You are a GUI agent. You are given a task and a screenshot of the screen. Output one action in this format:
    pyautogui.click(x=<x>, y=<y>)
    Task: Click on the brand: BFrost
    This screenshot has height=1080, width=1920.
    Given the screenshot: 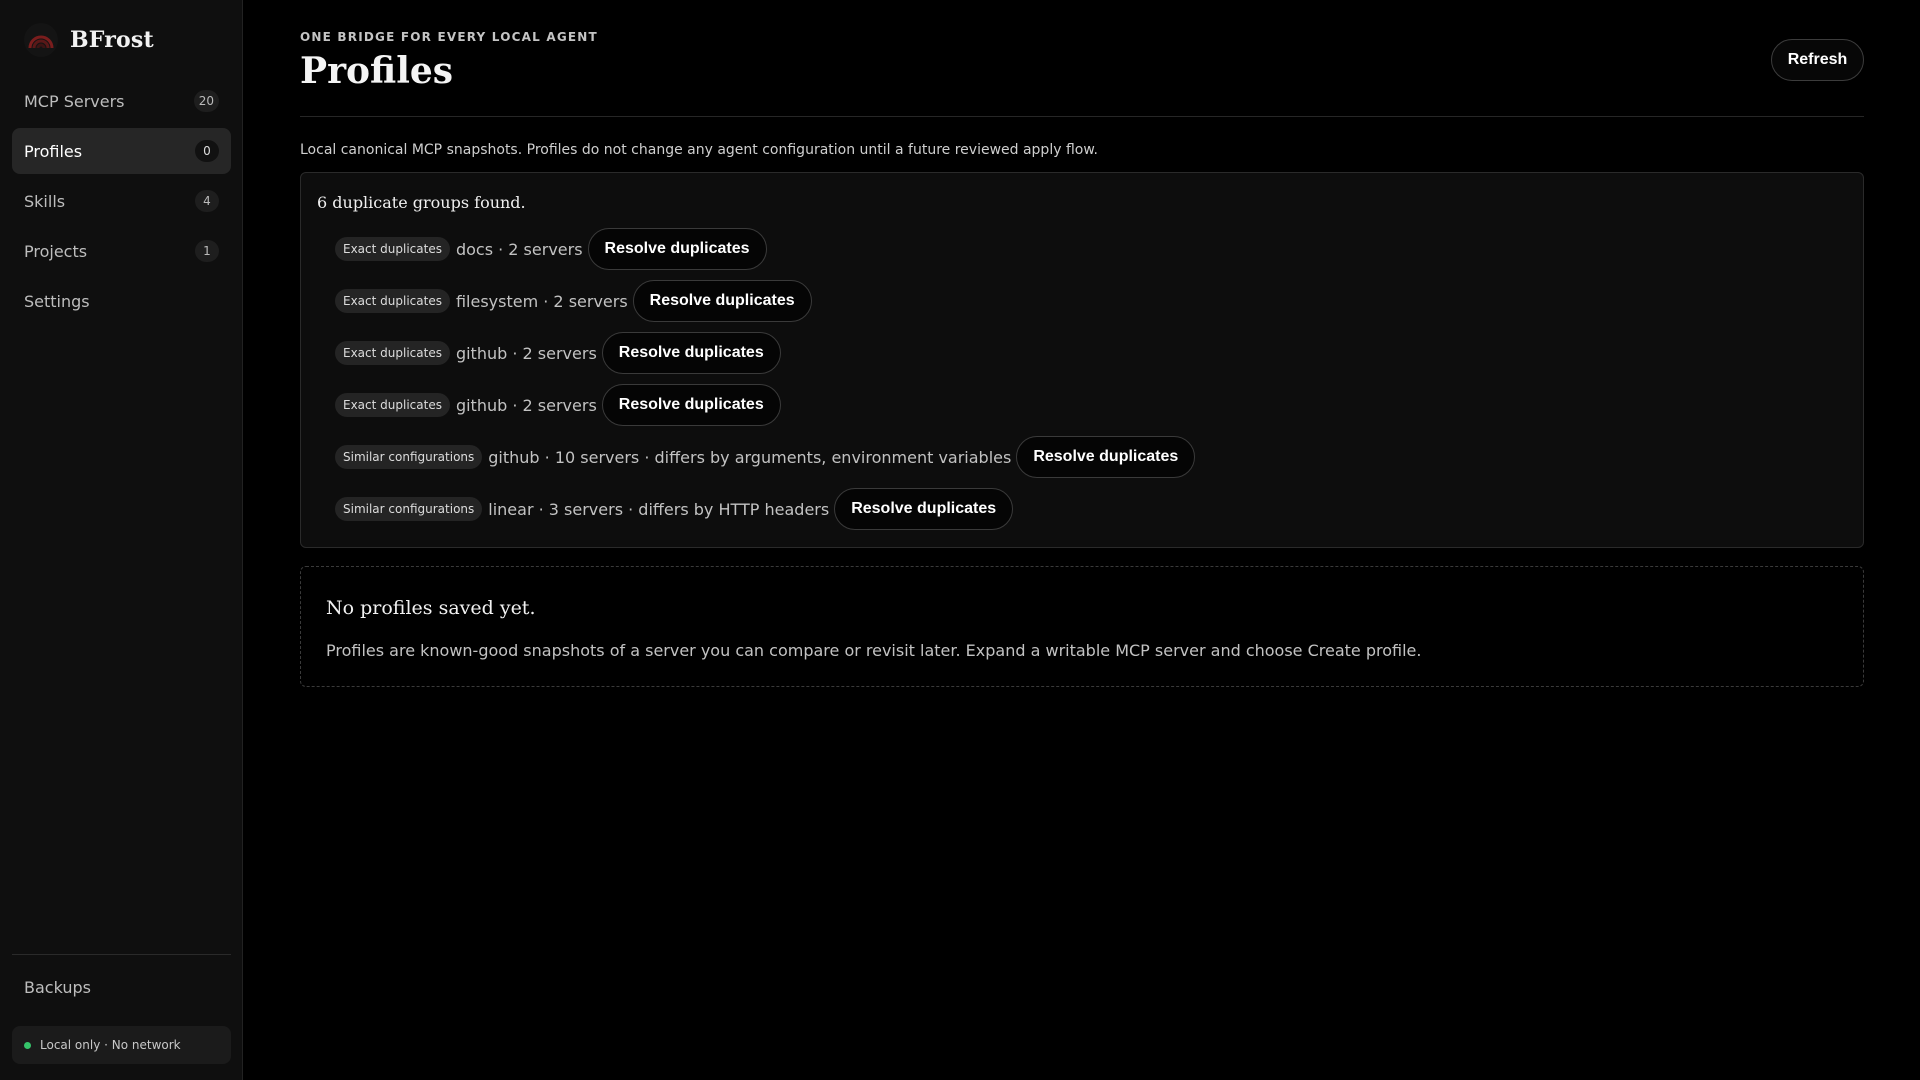 What is the action you would take?
    pyautogui.click(x=89, y=40)
    